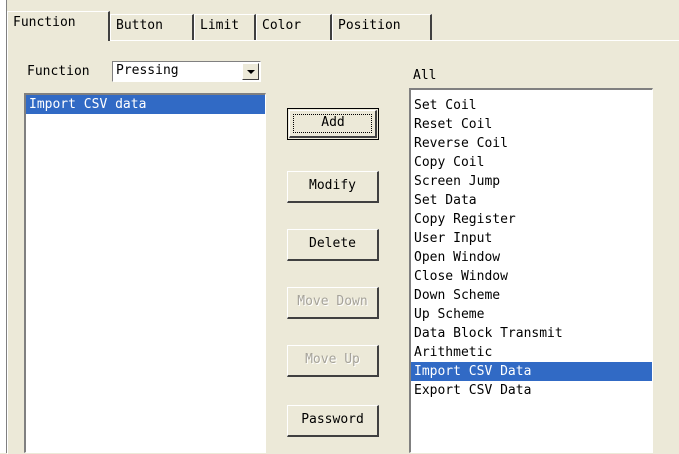 This screenshot has height=454, width=679. Describe the element at coordinates (531, 276) in the screenshot. I see `all-list-item: Close Window` at that location.